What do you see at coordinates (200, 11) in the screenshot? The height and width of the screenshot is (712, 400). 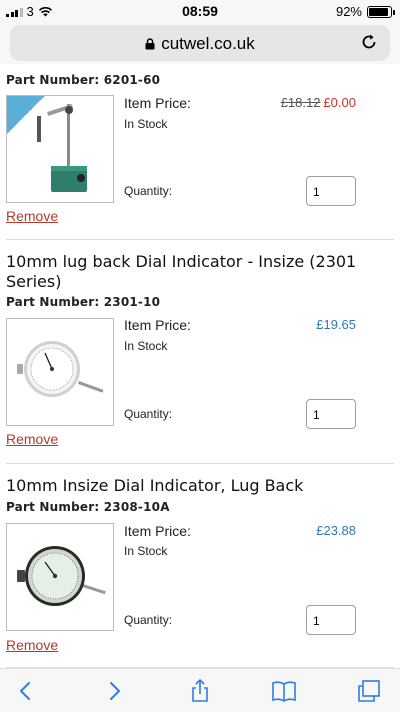 I see `status-bar: 3 08:59 92%` at bounding box center [200, 11].